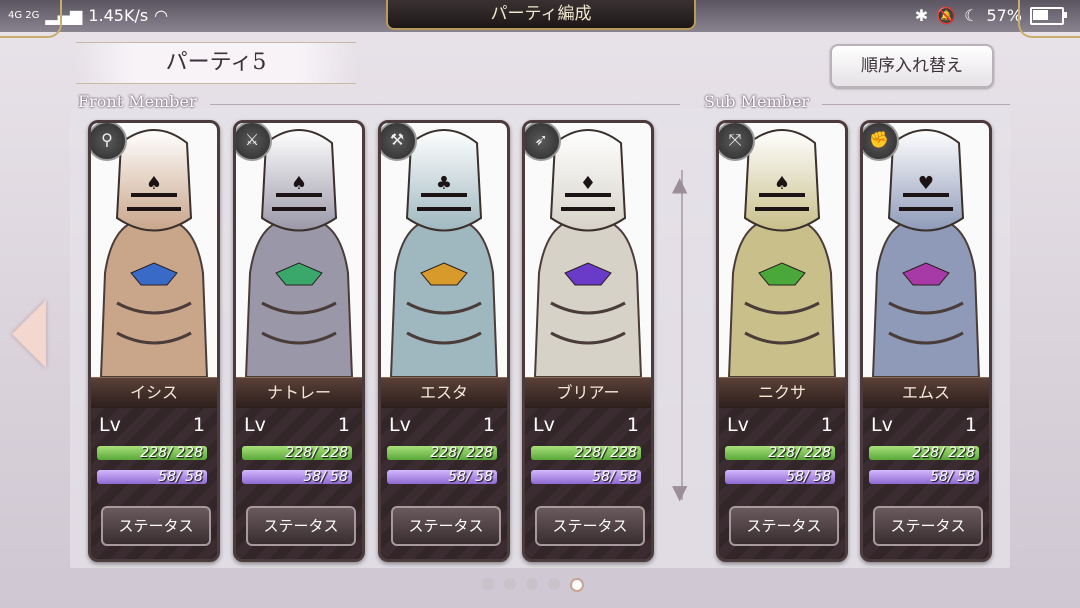 The width and height of the screenshot is (1080, 608). I want to click on front-member-label: Front Member, so click(137, 101).